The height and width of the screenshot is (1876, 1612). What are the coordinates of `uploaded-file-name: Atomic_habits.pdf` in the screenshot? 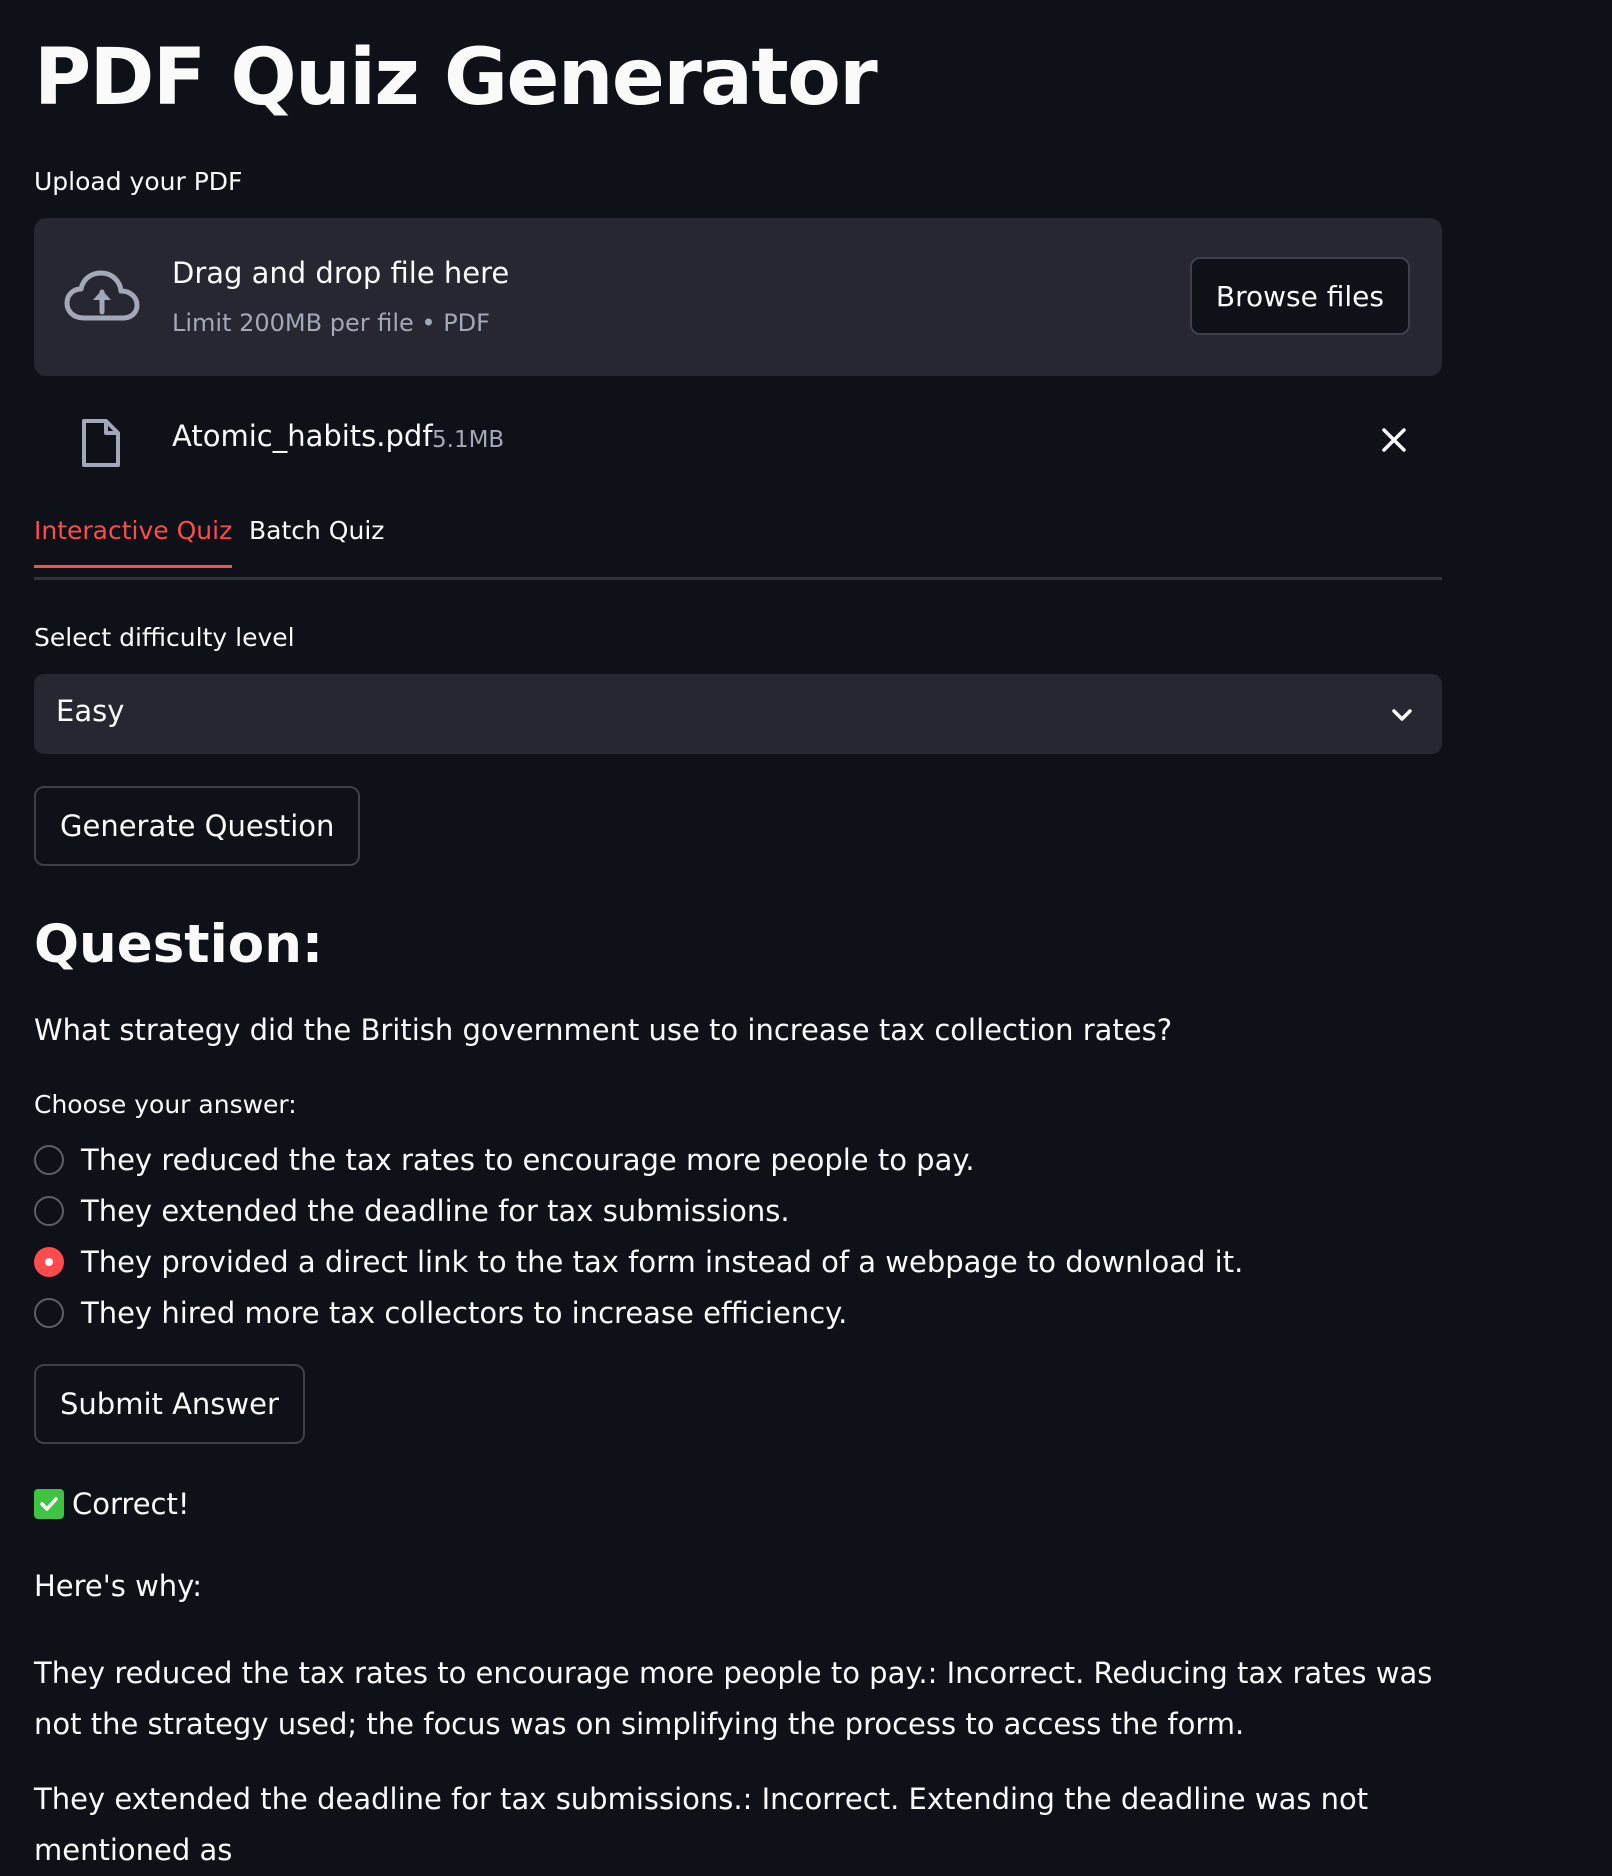 It's located at (302, 436).